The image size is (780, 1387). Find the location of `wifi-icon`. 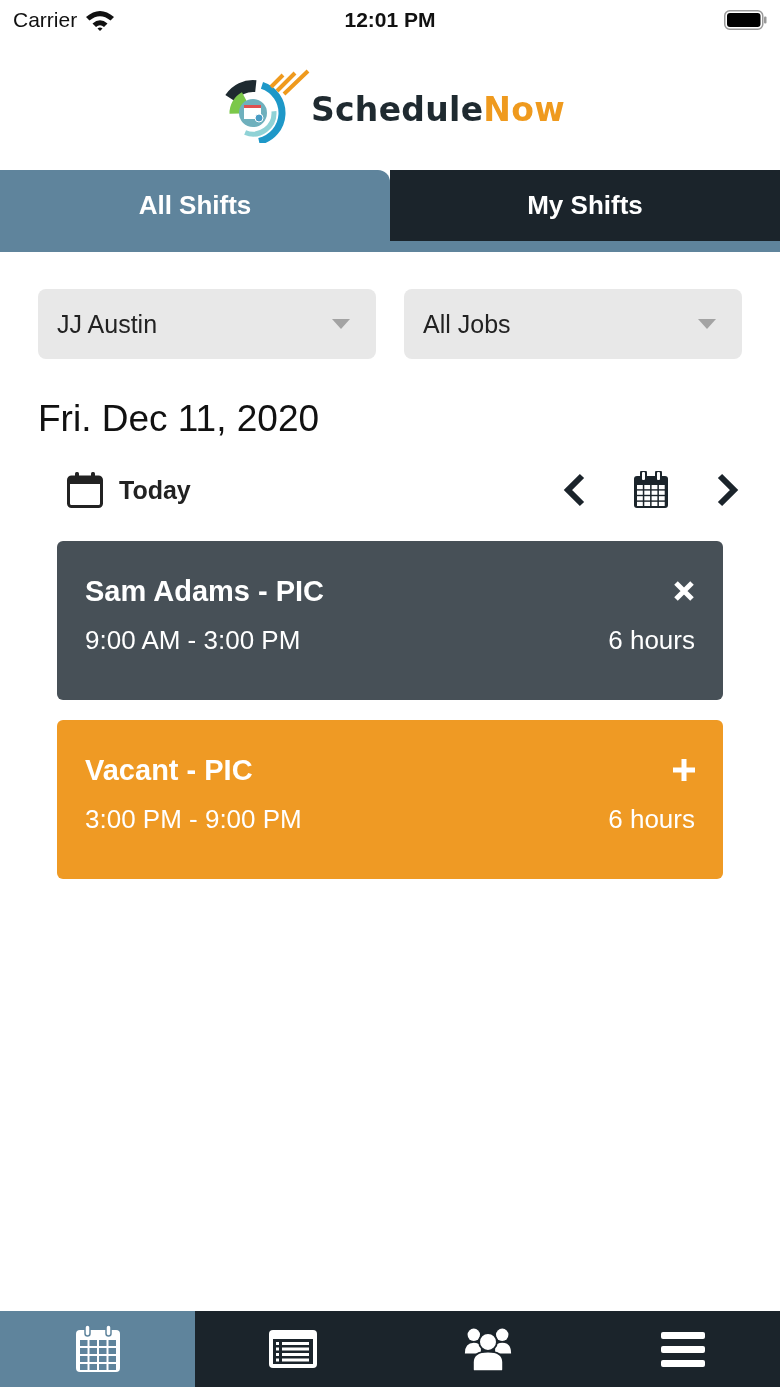

wifi-icon is located at coordinates (100, 20).